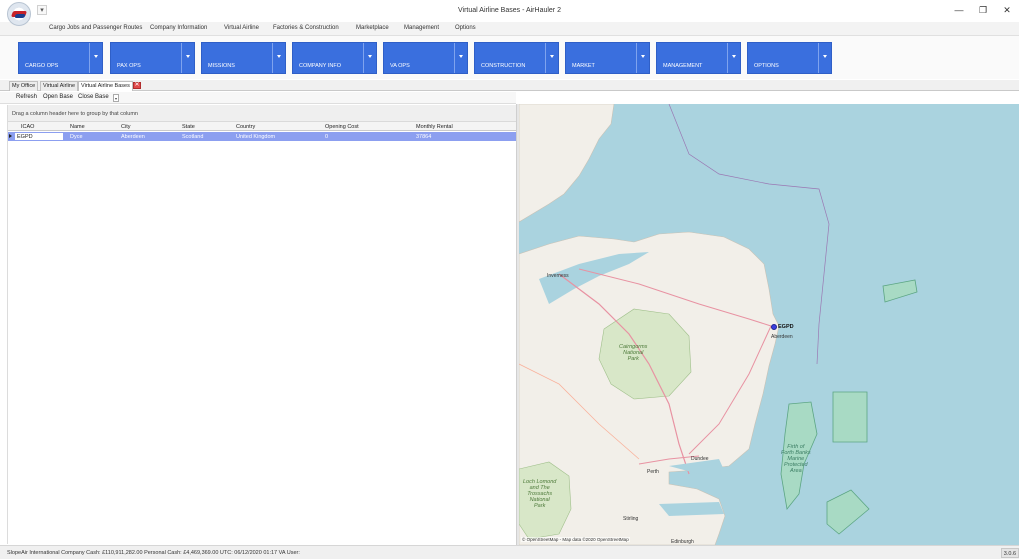  I want to click on menu-management: Management, so click(421, 28).